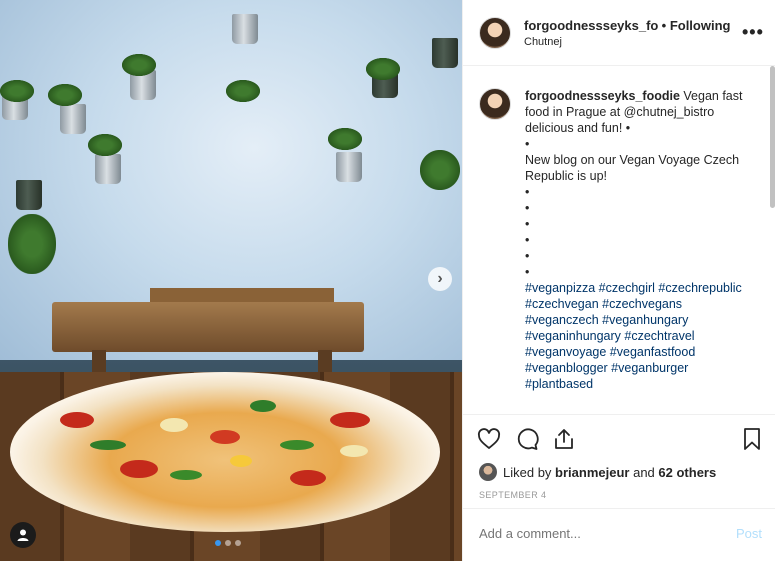  I want to click on caption-username-link: forgoodnessseyks_foodie, so click(602, 96).